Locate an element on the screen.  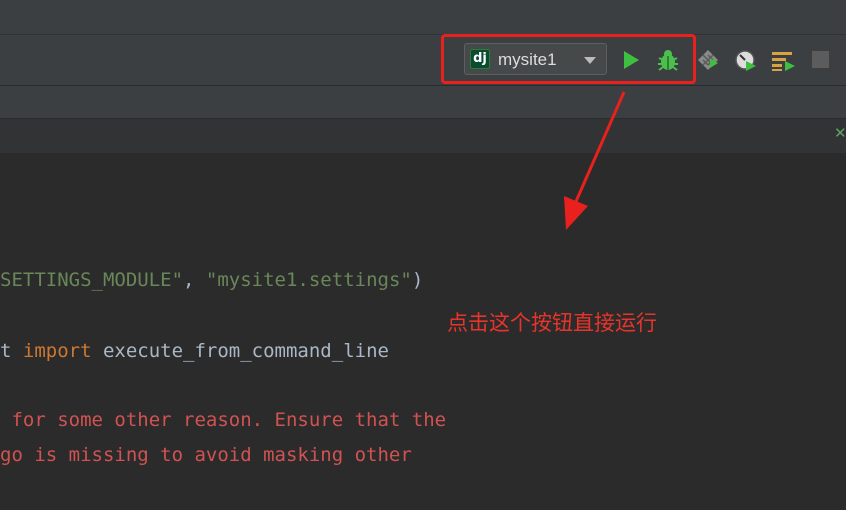
code-keyword: import is located at coordinates (57, 351).